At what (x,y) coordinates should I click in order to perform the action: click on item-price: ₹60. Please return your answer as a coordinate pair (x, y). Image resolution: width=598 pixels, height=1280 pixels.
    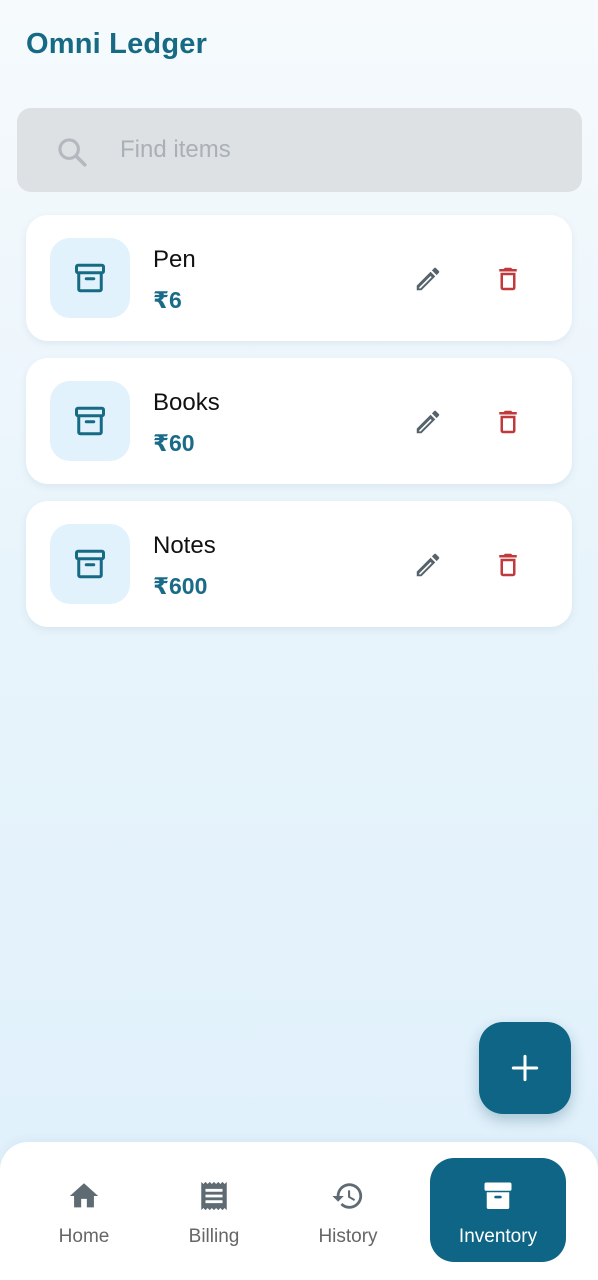
    Looking at the image, I should click on (174, 443).